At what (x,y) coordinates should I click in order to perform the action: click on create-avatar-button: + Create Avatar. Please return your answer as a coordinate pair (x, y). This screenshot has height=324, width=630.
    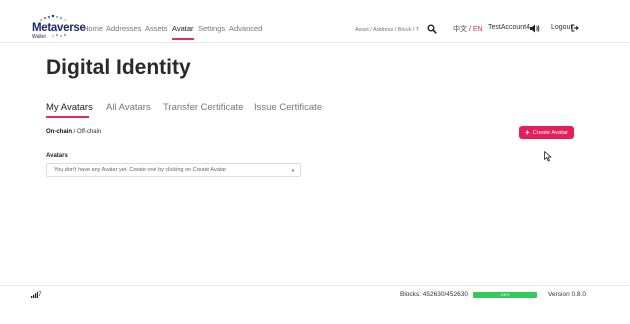
    Looking at the image, I should click on (546, 132).